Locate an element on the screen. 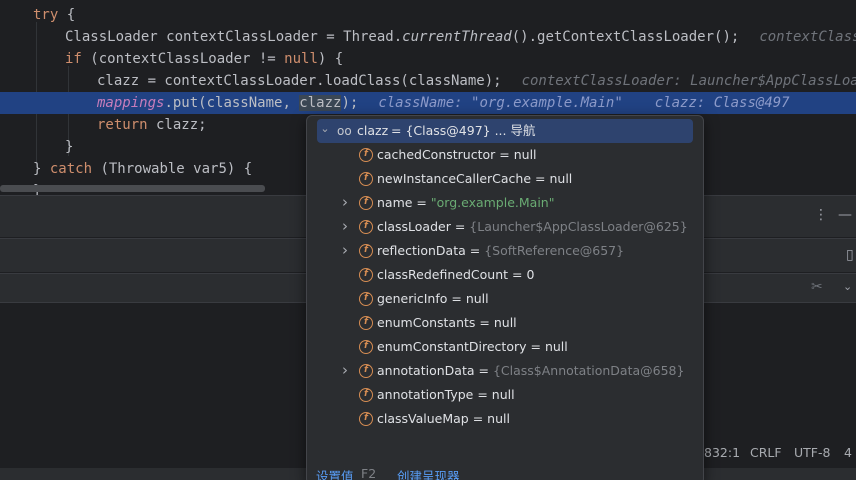  field-value: {Class$AnnotationData@658} is located at coordinates (588, 370).